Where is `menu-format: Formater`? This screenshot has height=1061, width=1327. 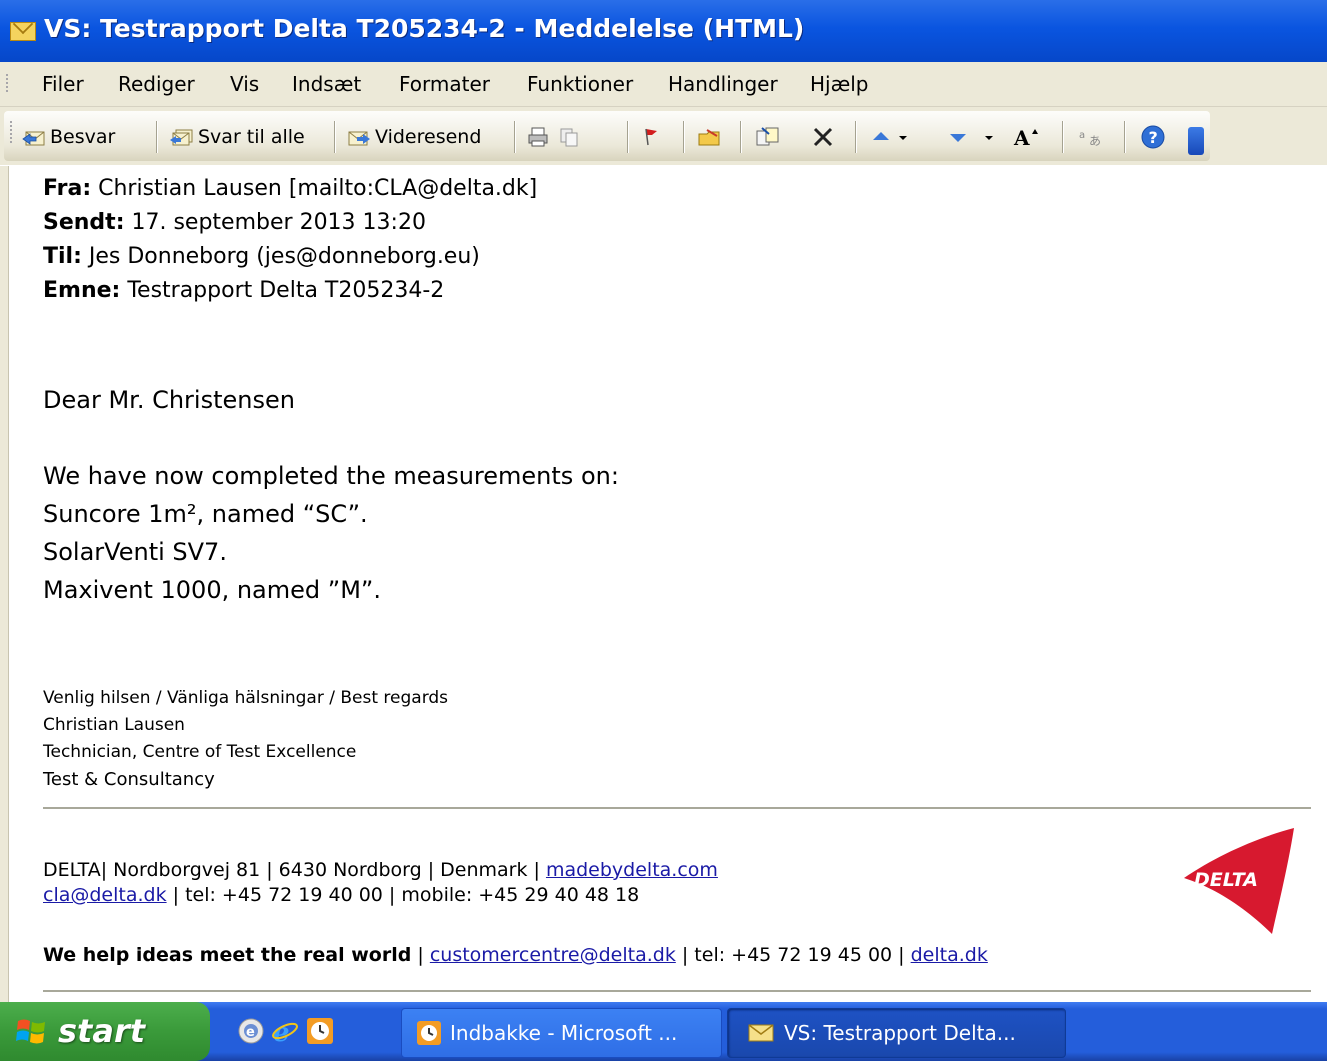 menu-format: Formater is located at coordinates (444, 84).